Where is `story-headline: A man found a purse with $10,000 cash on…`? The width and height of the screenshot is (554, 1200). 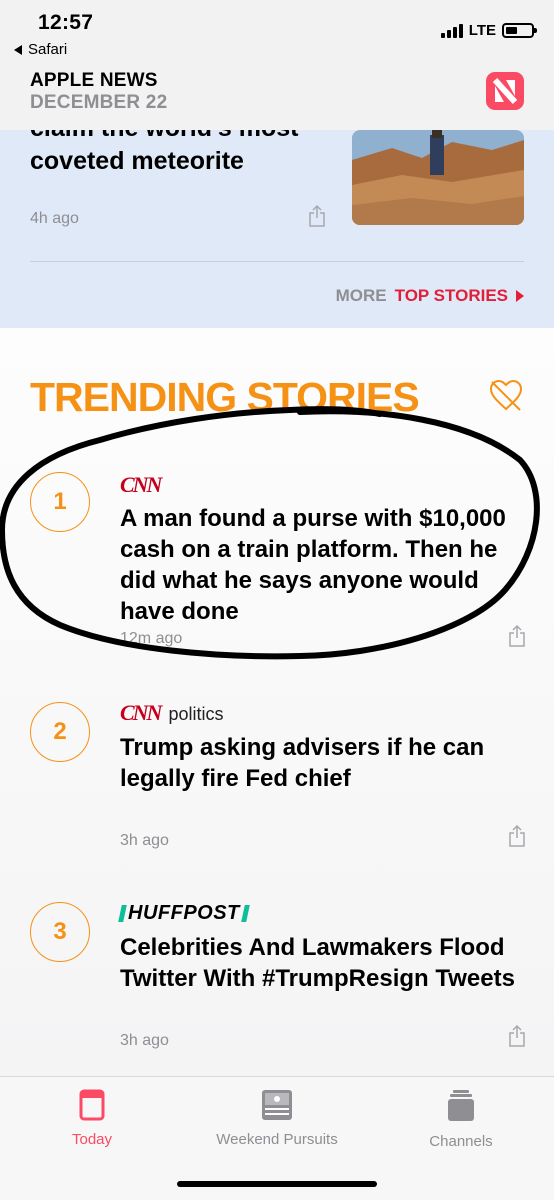
story-headline: A man found a purse with $10,000 cash on… is located at coordinates (325, 565).